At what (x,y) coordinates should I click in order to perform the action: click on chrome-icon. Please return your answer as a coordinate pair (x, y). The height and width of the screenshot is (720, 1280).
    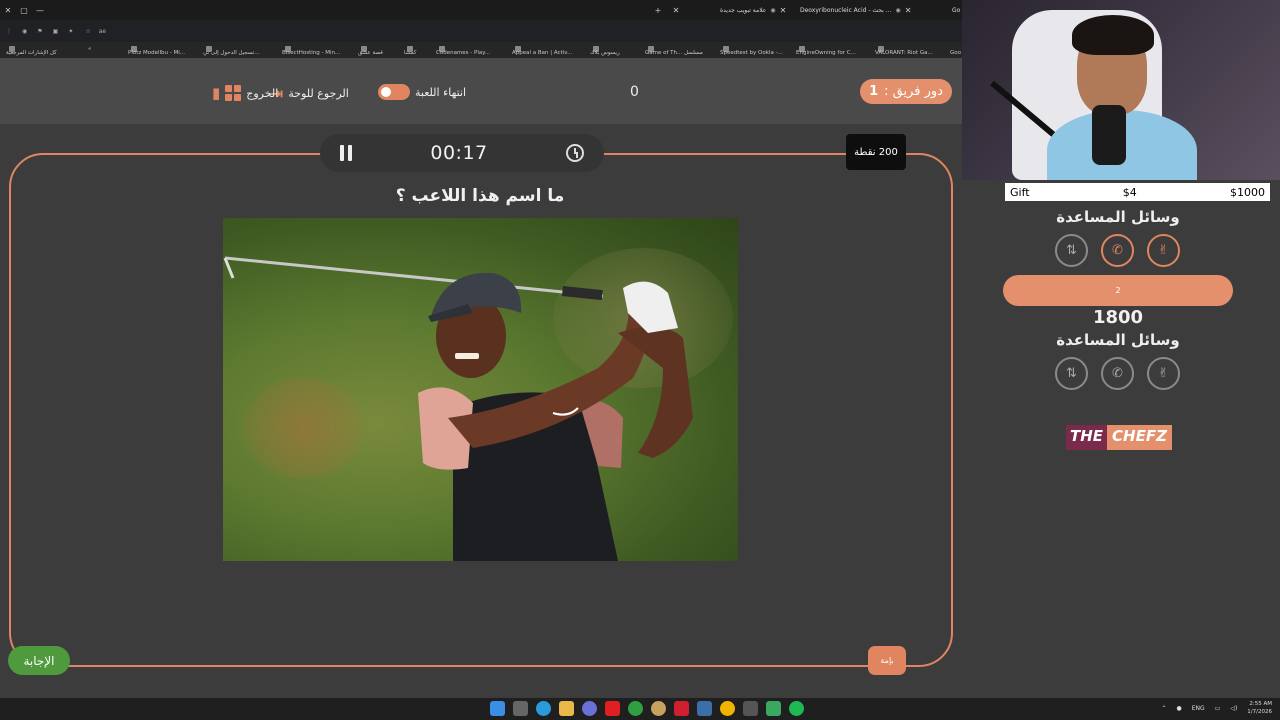
    Looking at the image, I should click on (727, 708).